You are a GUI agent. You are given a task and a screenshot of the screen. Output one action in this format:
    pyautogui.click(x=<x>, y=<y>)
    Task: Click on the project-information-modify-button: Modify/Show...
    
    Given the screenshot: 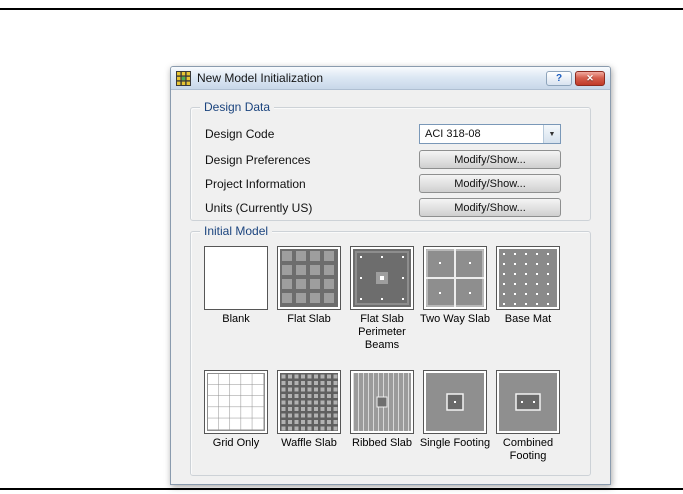 What is the action you would take?
    pyautogui.click(x=490, y=183)
    